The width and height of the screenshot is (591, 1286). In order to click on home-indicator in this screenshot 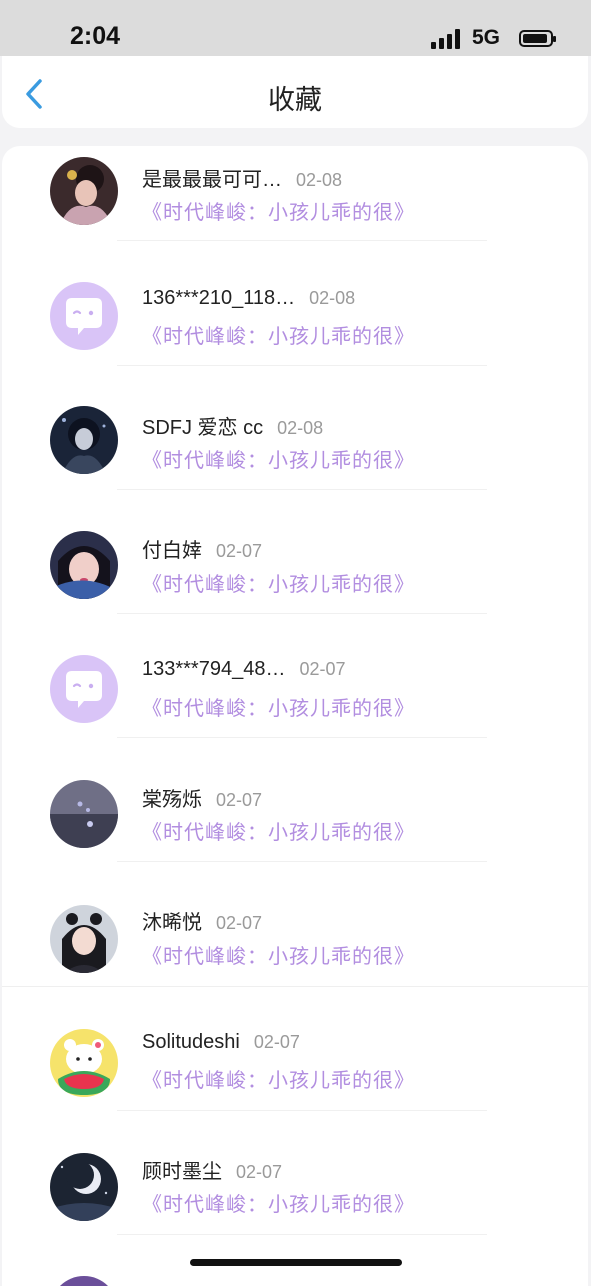, I will do `click(296, 1262)`.